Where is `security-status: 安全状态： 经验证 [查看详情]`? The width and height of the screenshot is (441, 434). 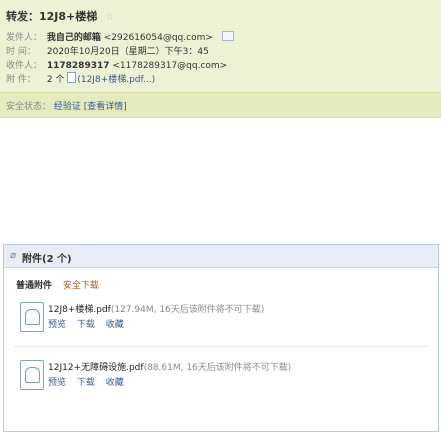 security-status: 安全状态： 经验证 [查看详情] is located at coordinates (66, 105).